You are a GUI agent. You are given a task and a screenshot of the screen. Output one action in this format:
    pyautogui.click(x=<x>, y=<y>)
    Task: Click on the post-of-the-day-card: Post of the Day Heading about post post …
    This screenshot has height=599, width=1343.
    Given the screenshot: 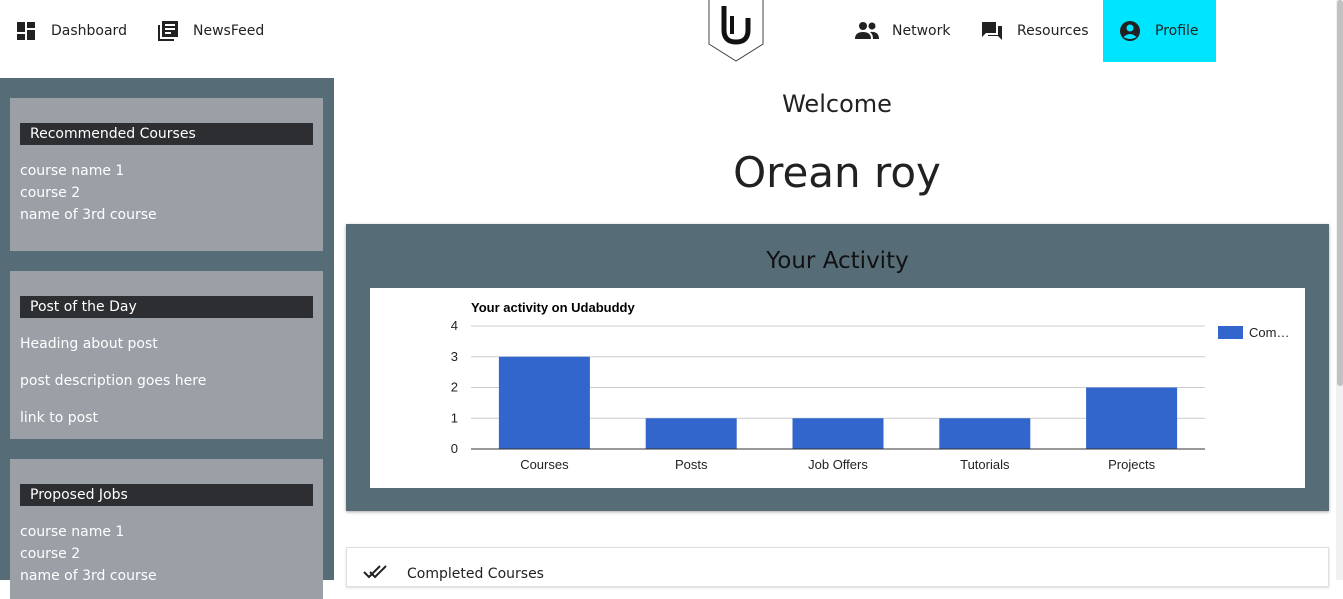 What is the action you would take?
    pyautogui.click(x=166, y=355)
    